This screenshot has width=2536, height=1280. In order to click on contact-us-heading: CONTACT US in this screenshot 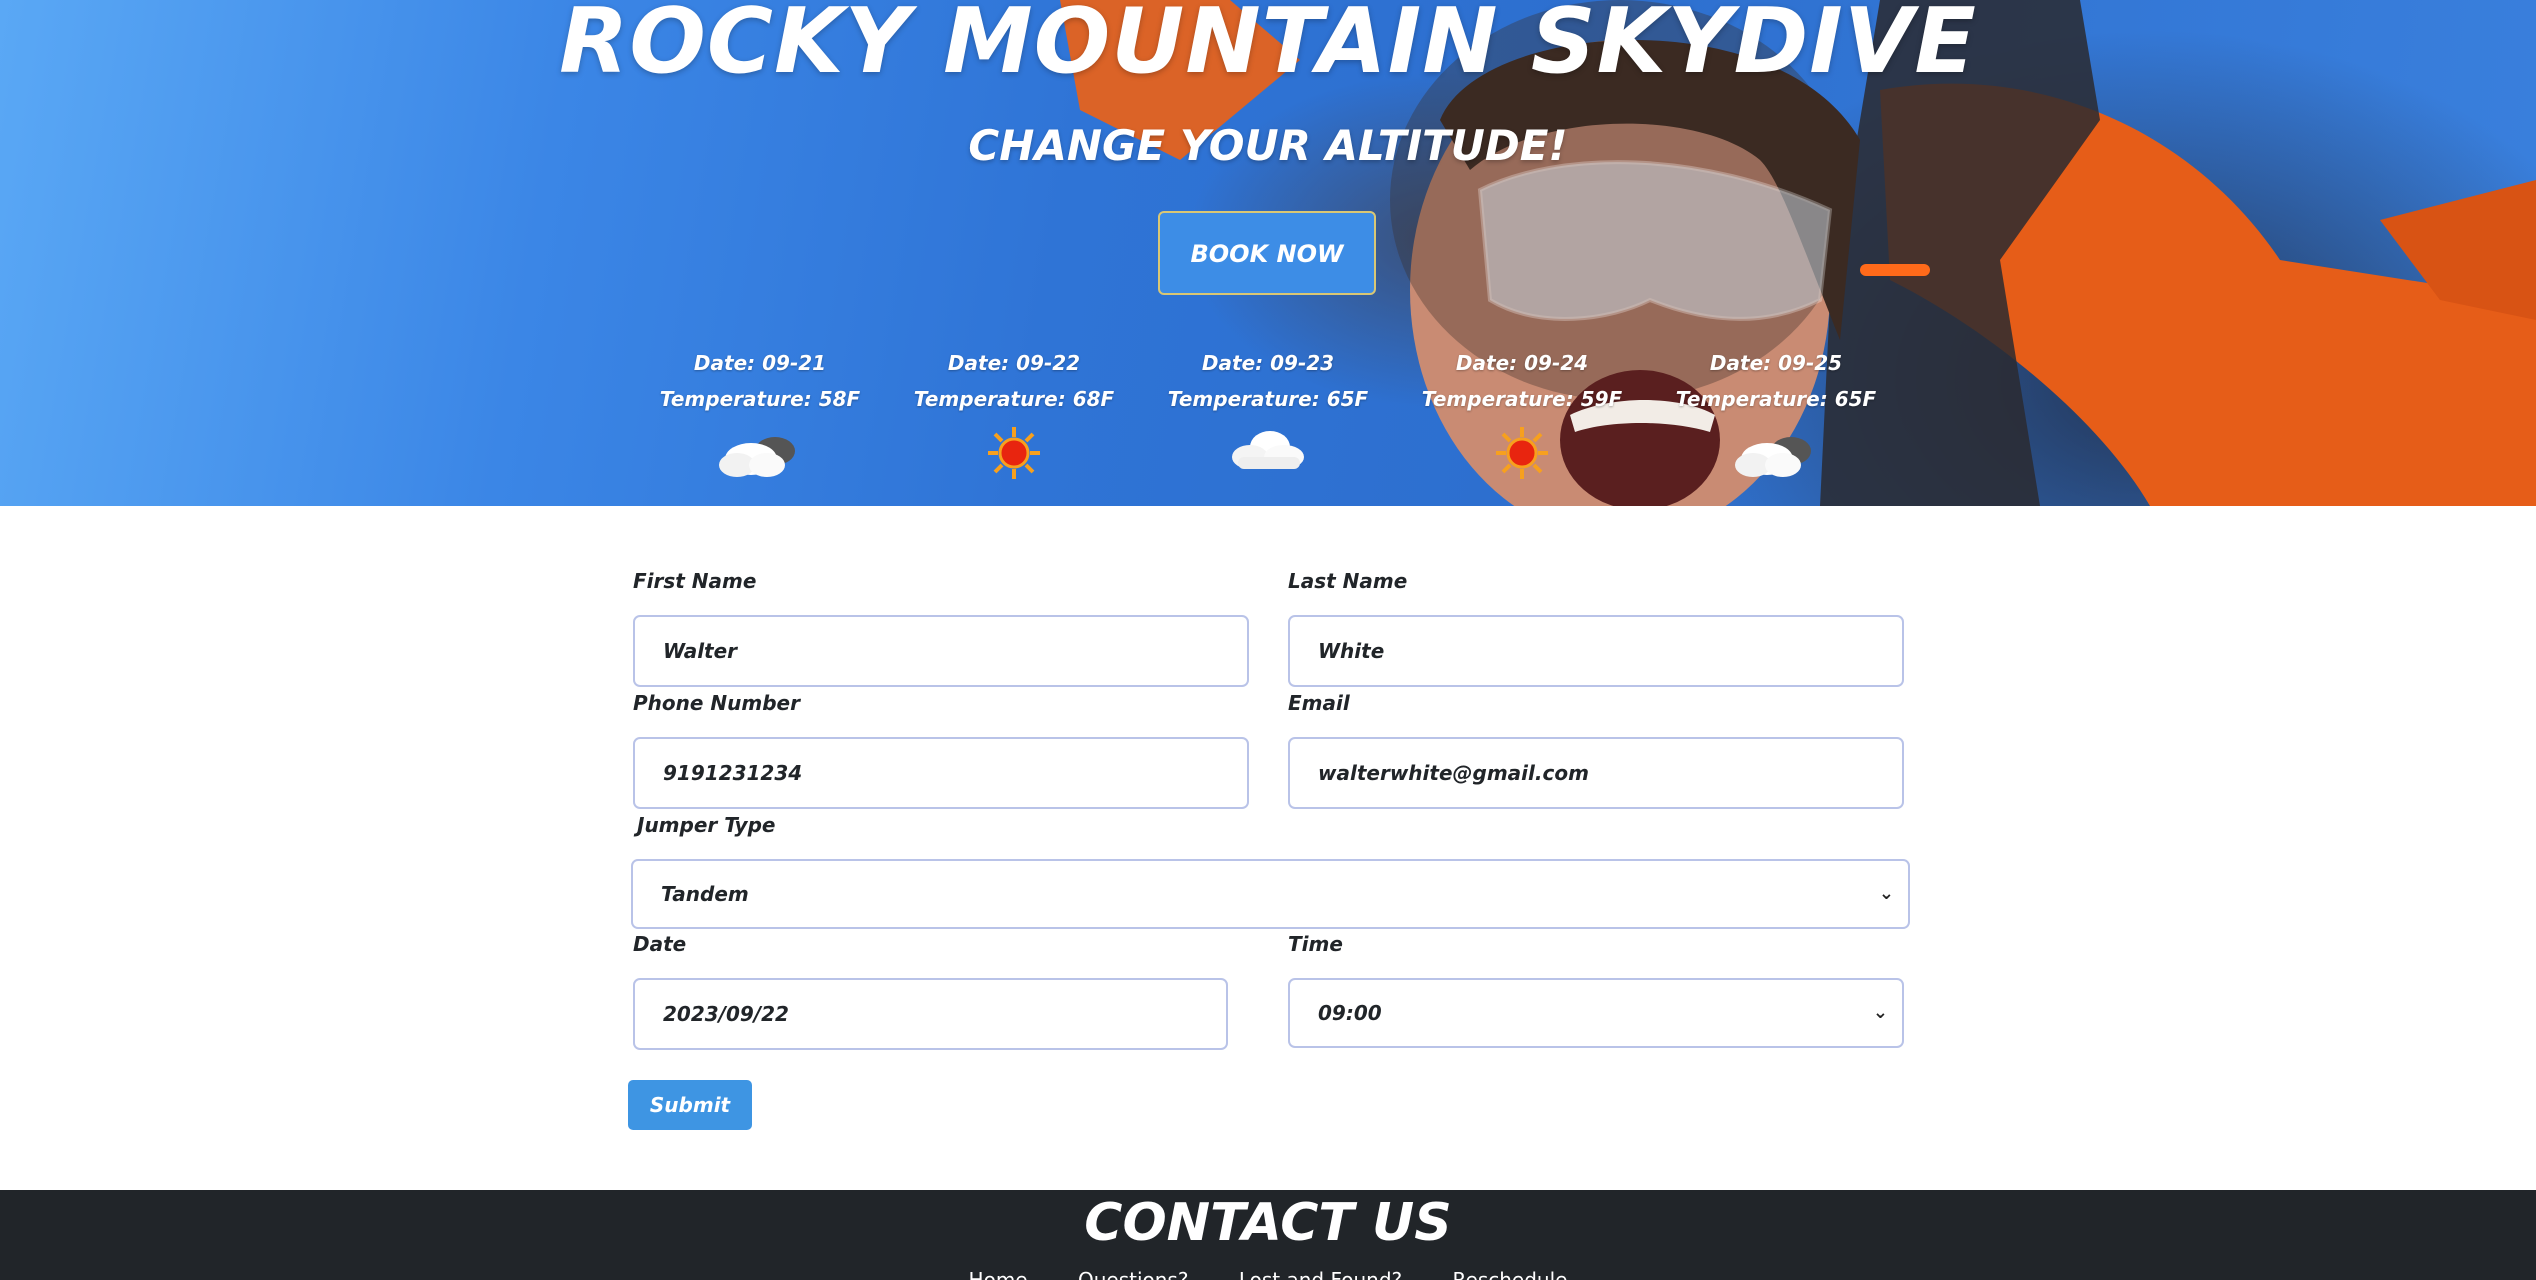, I will do `click(1268, 1223)`.